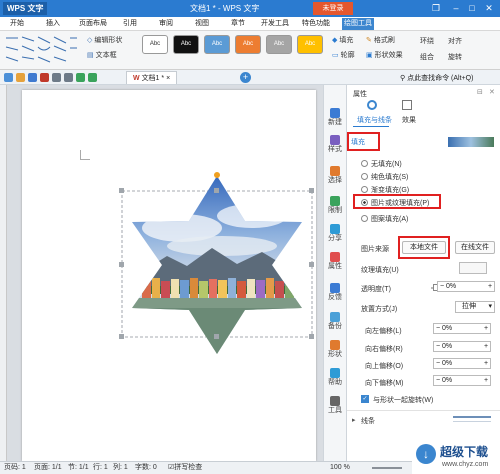  I want to click on sidebar-item-1: 样式, so click(335, 146).